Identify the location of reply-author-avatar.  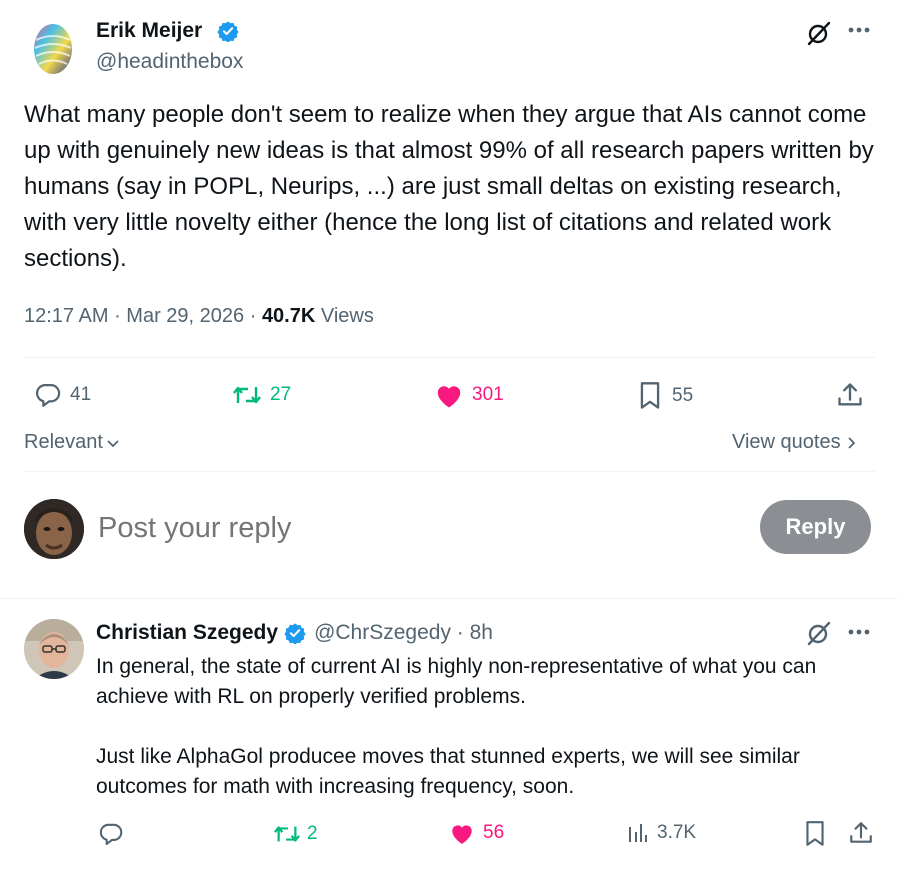
(54, 649).